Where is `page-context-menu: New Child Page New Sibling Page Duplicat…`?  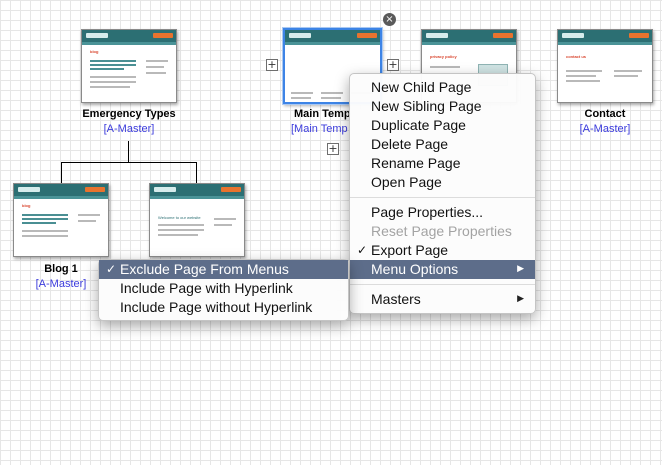 page-context-menu: New Child Page New Sibling Page Duplicat… is located at coordinates (442, 193).